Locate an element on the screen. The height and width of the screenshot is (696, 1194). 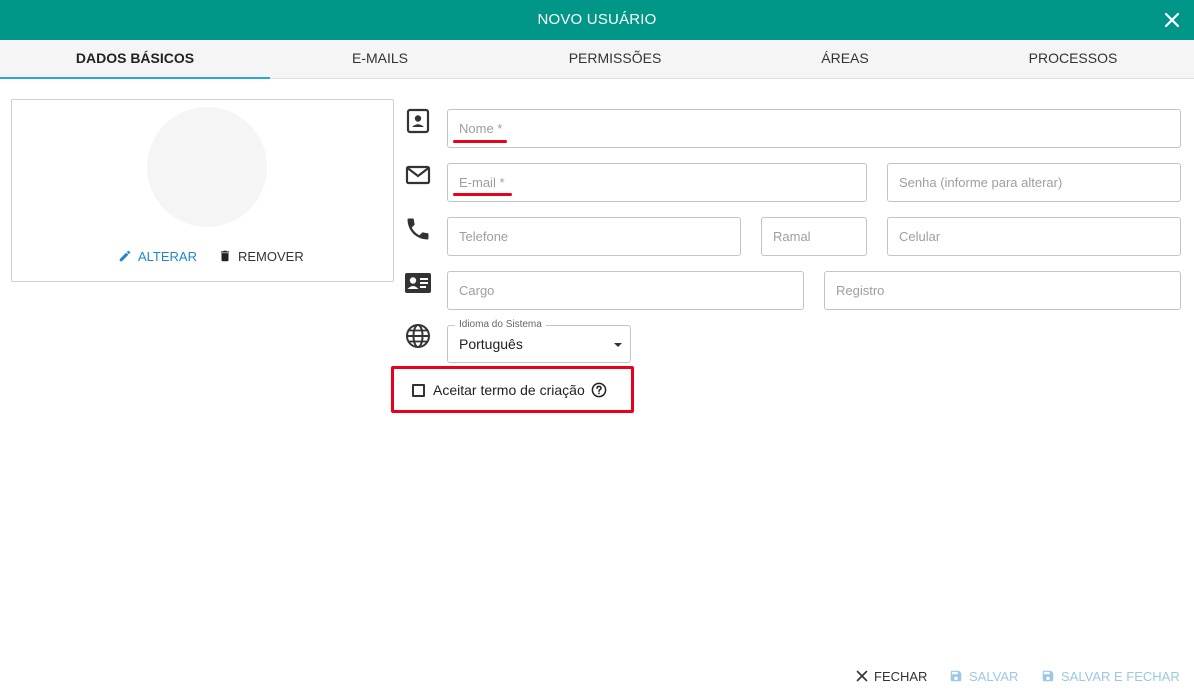
senha-field: Senha (informe para alterar) is located at coordinates (1034, 182).